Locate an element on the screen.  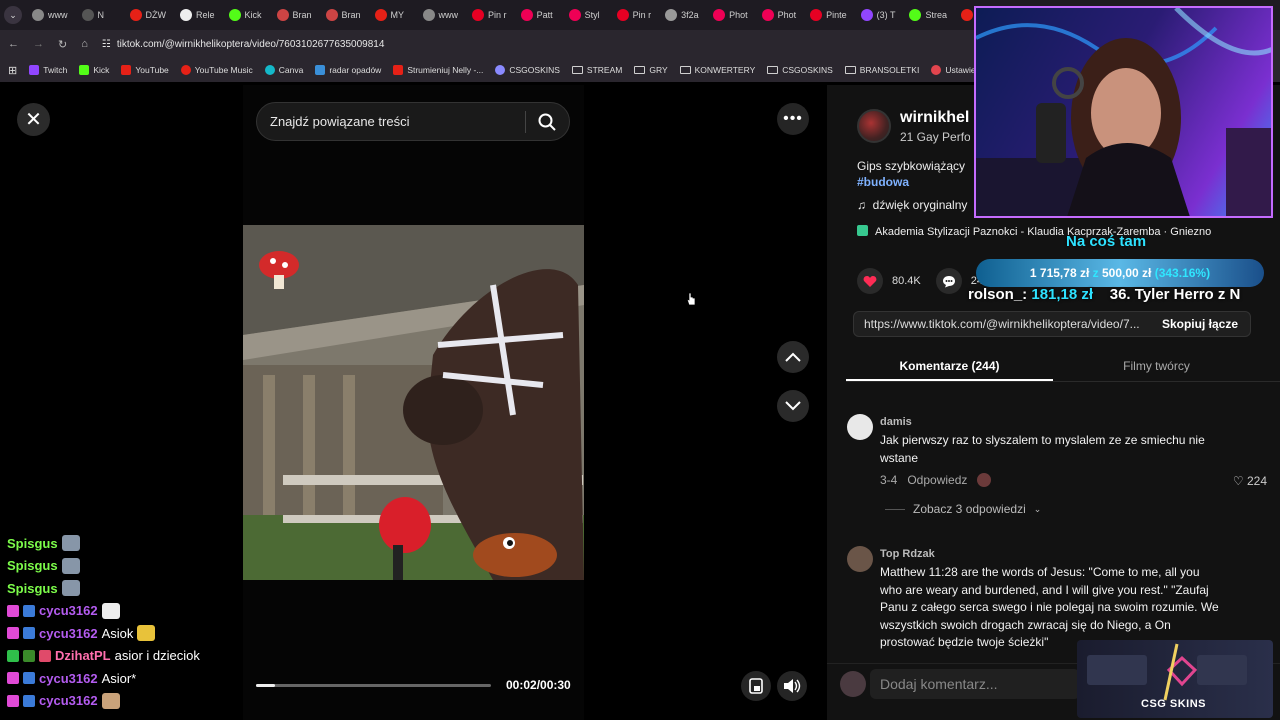
chevron-up-icon is located at coordinates (793, 357).